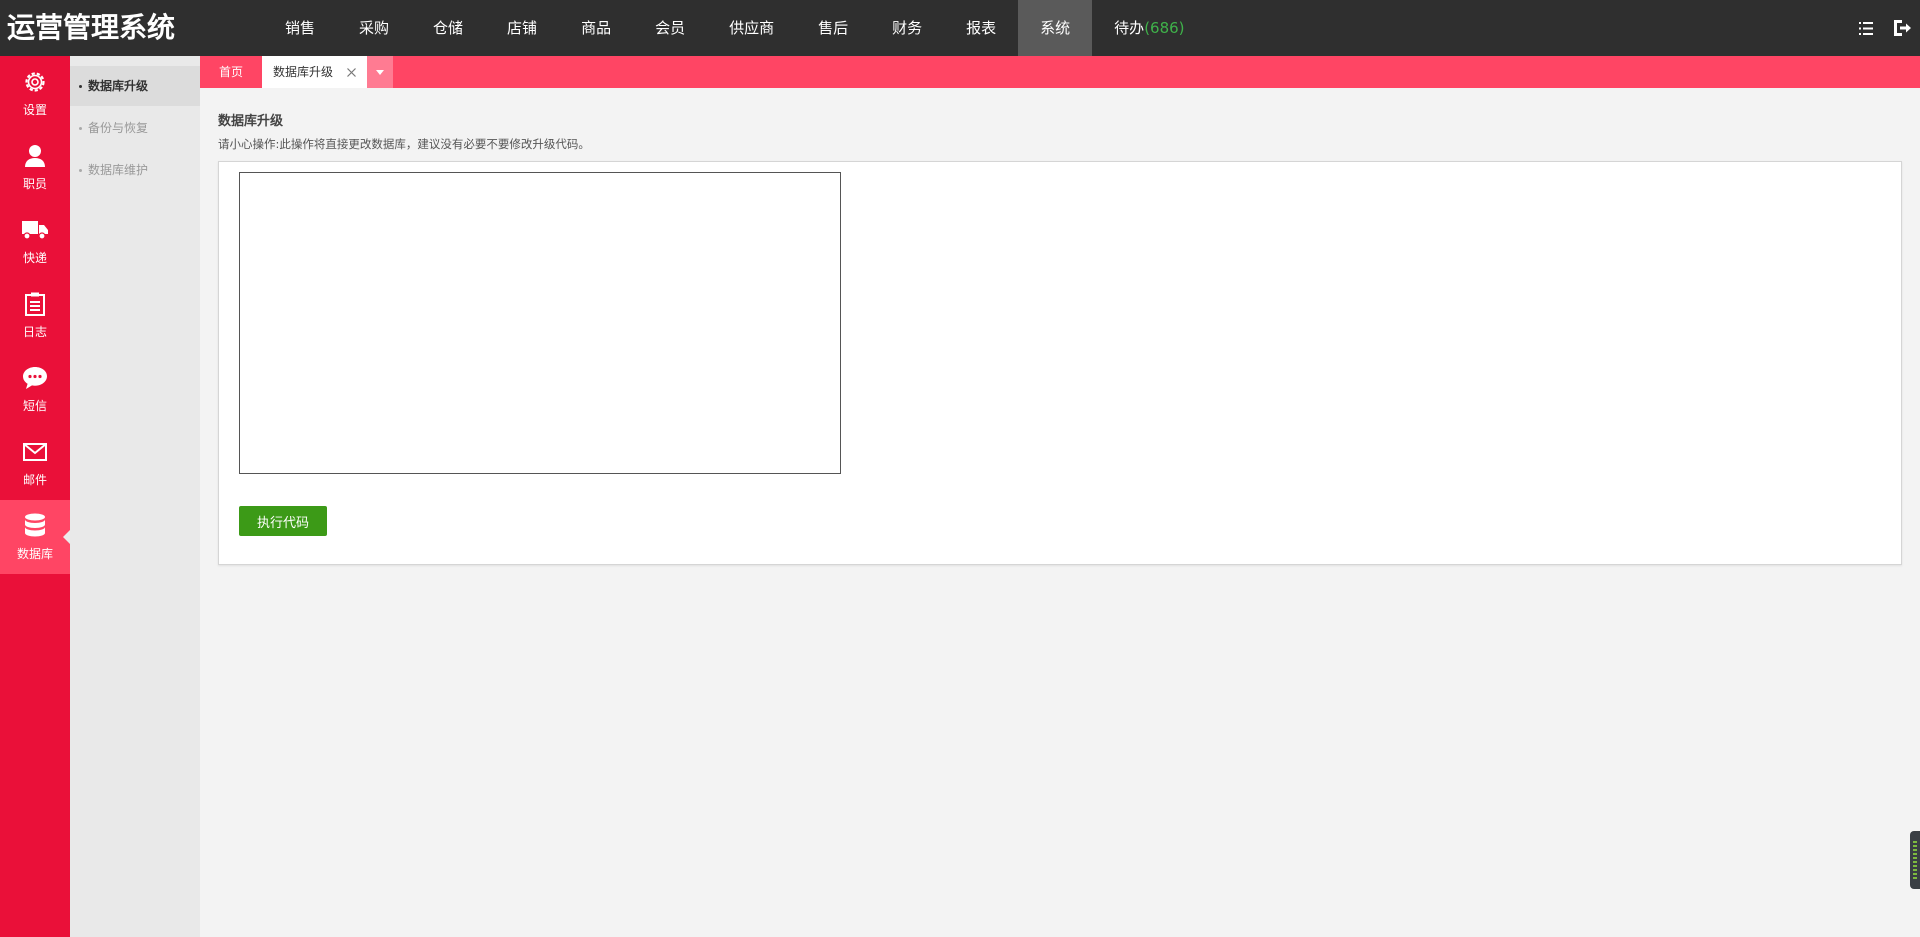 The image size is (1920, 937). I want to click on nav-item-products: 商品, so click(596, 28).